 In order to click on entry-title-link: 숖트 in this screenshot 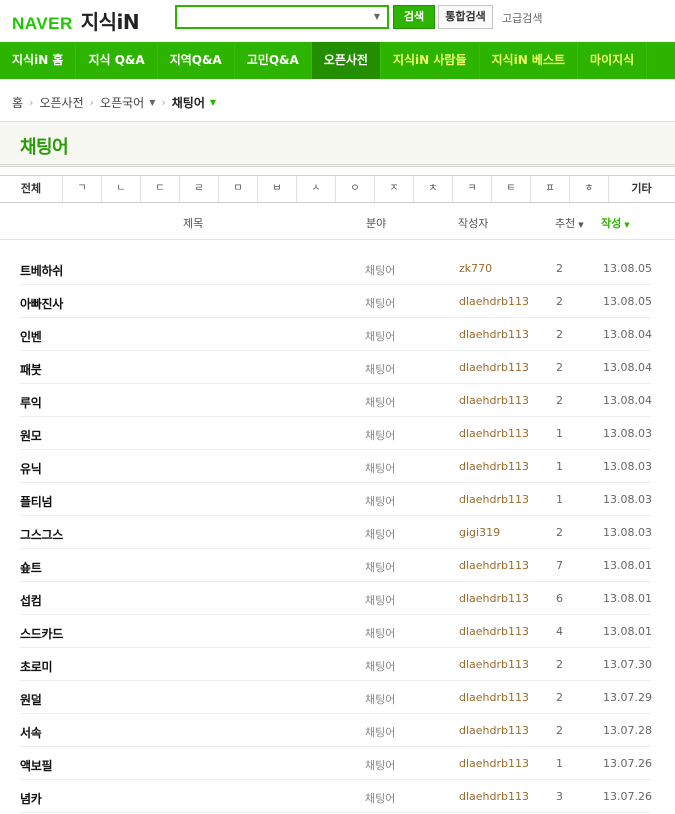, I will do `click(31, 567)`.